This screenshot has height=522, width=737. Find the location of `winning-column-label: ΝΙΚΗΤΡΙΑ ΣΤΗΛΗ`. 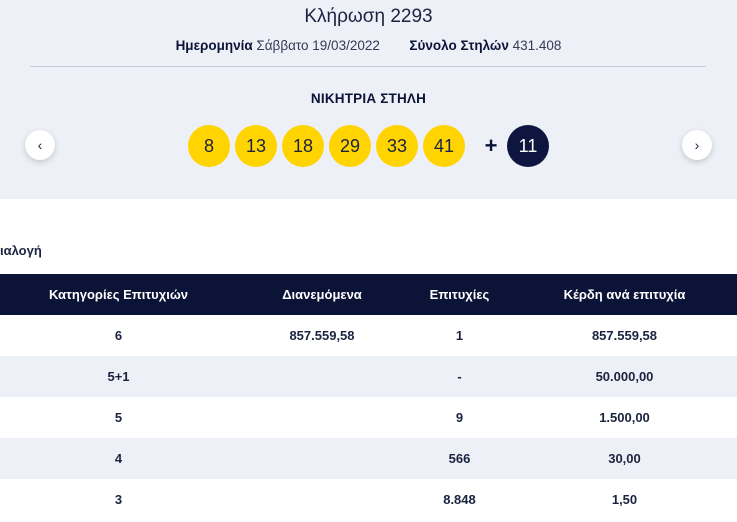

winning-column-label: ΝΙΚΗΤΡΙΑ ΣΤΗΛΗ is located at coordinates (368, 98).